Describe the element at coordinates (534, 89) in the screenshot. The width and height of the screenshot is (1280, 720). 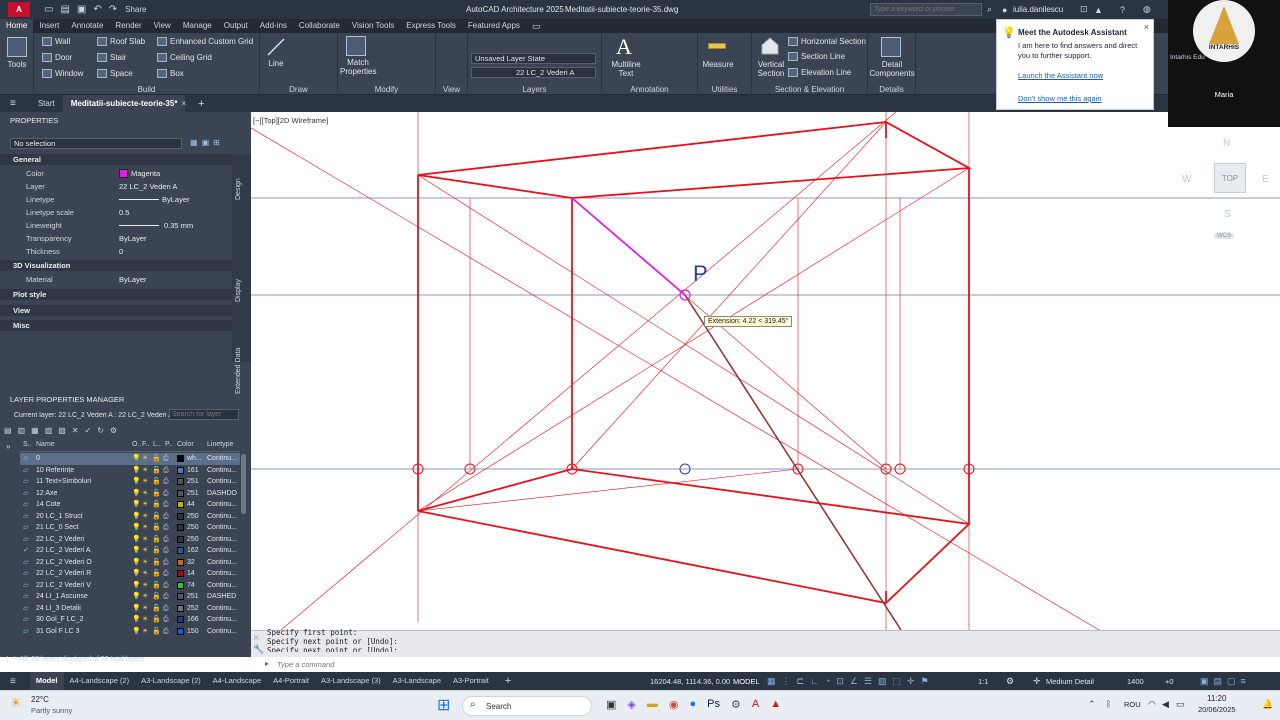
I see `layers-panel-title: Layers` at that location.